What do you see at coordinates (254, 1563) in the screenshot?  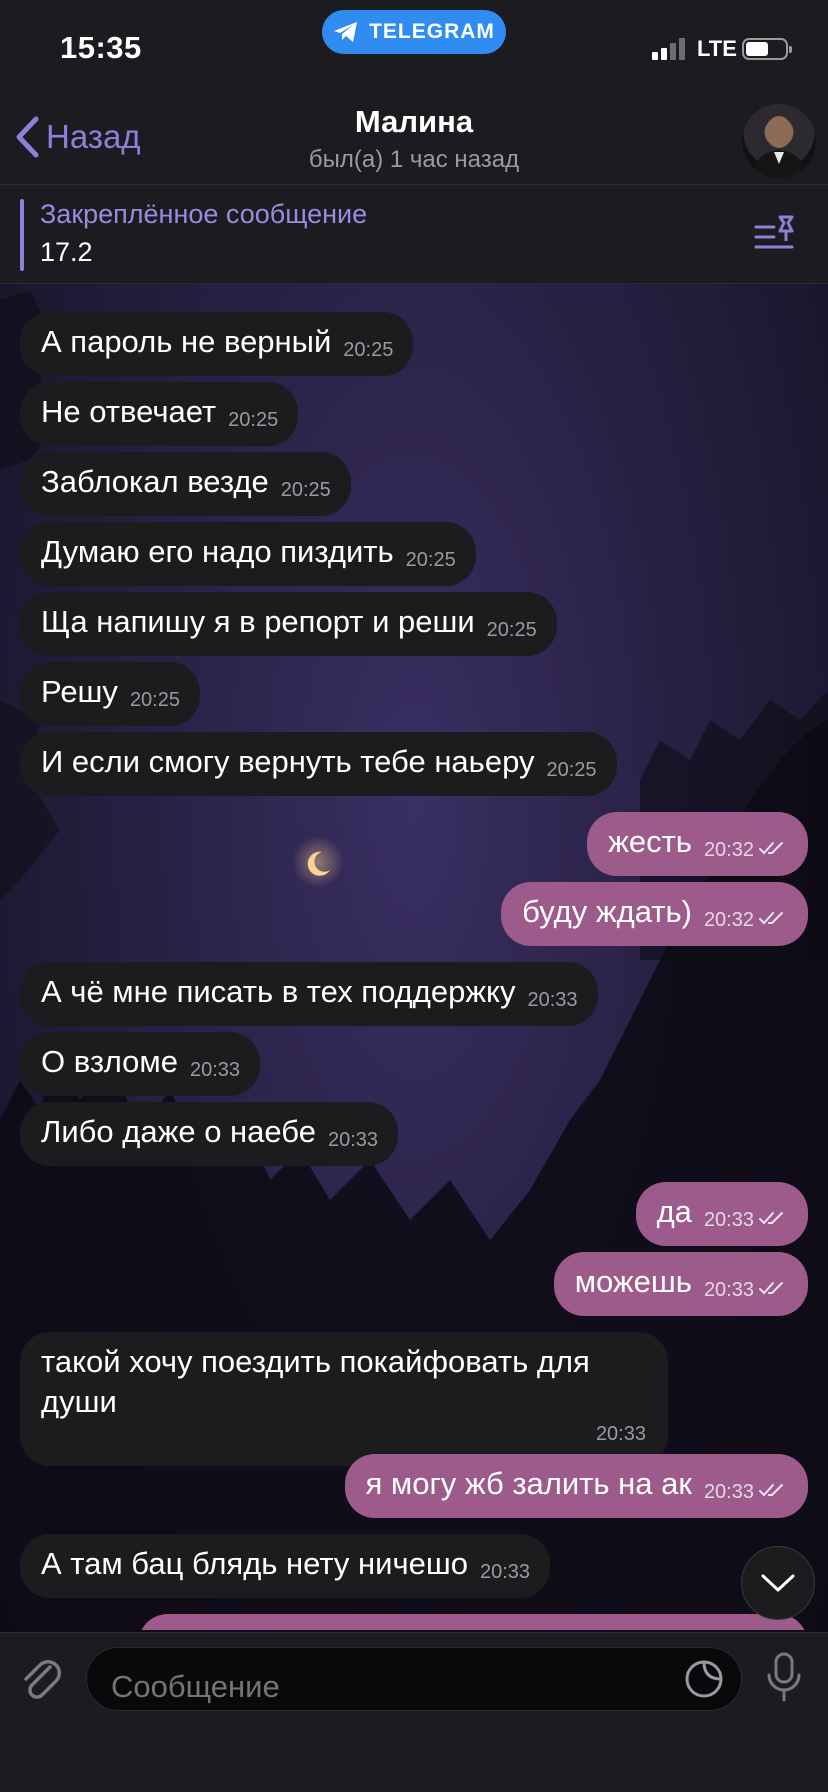 I see `message-text: А там бац блядь нету ничешо` at bounding box center [254, 1563].